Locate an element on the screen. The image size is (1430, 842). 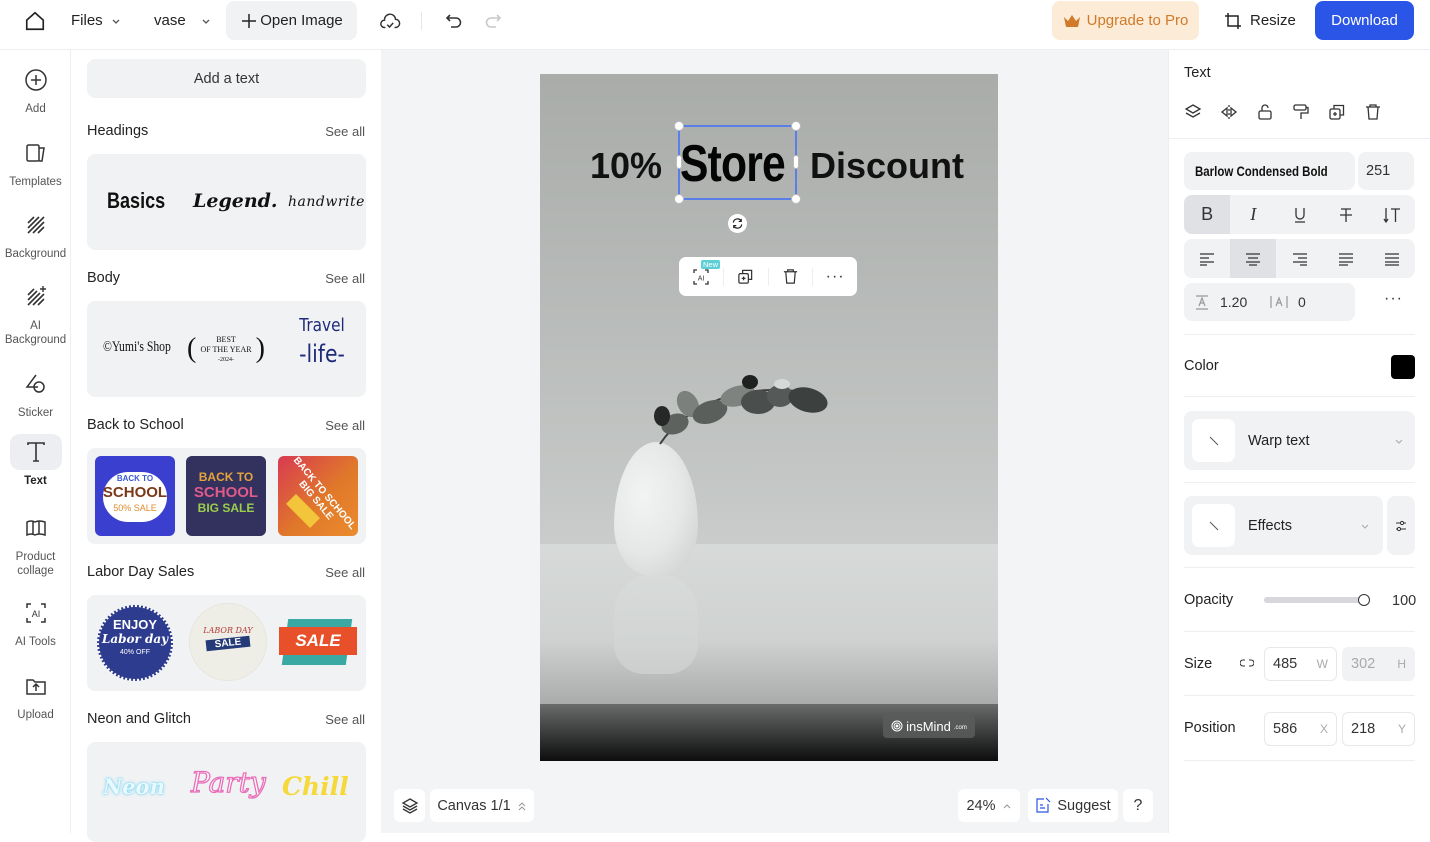
opacity-slider is located at coordinates (1317, 600).